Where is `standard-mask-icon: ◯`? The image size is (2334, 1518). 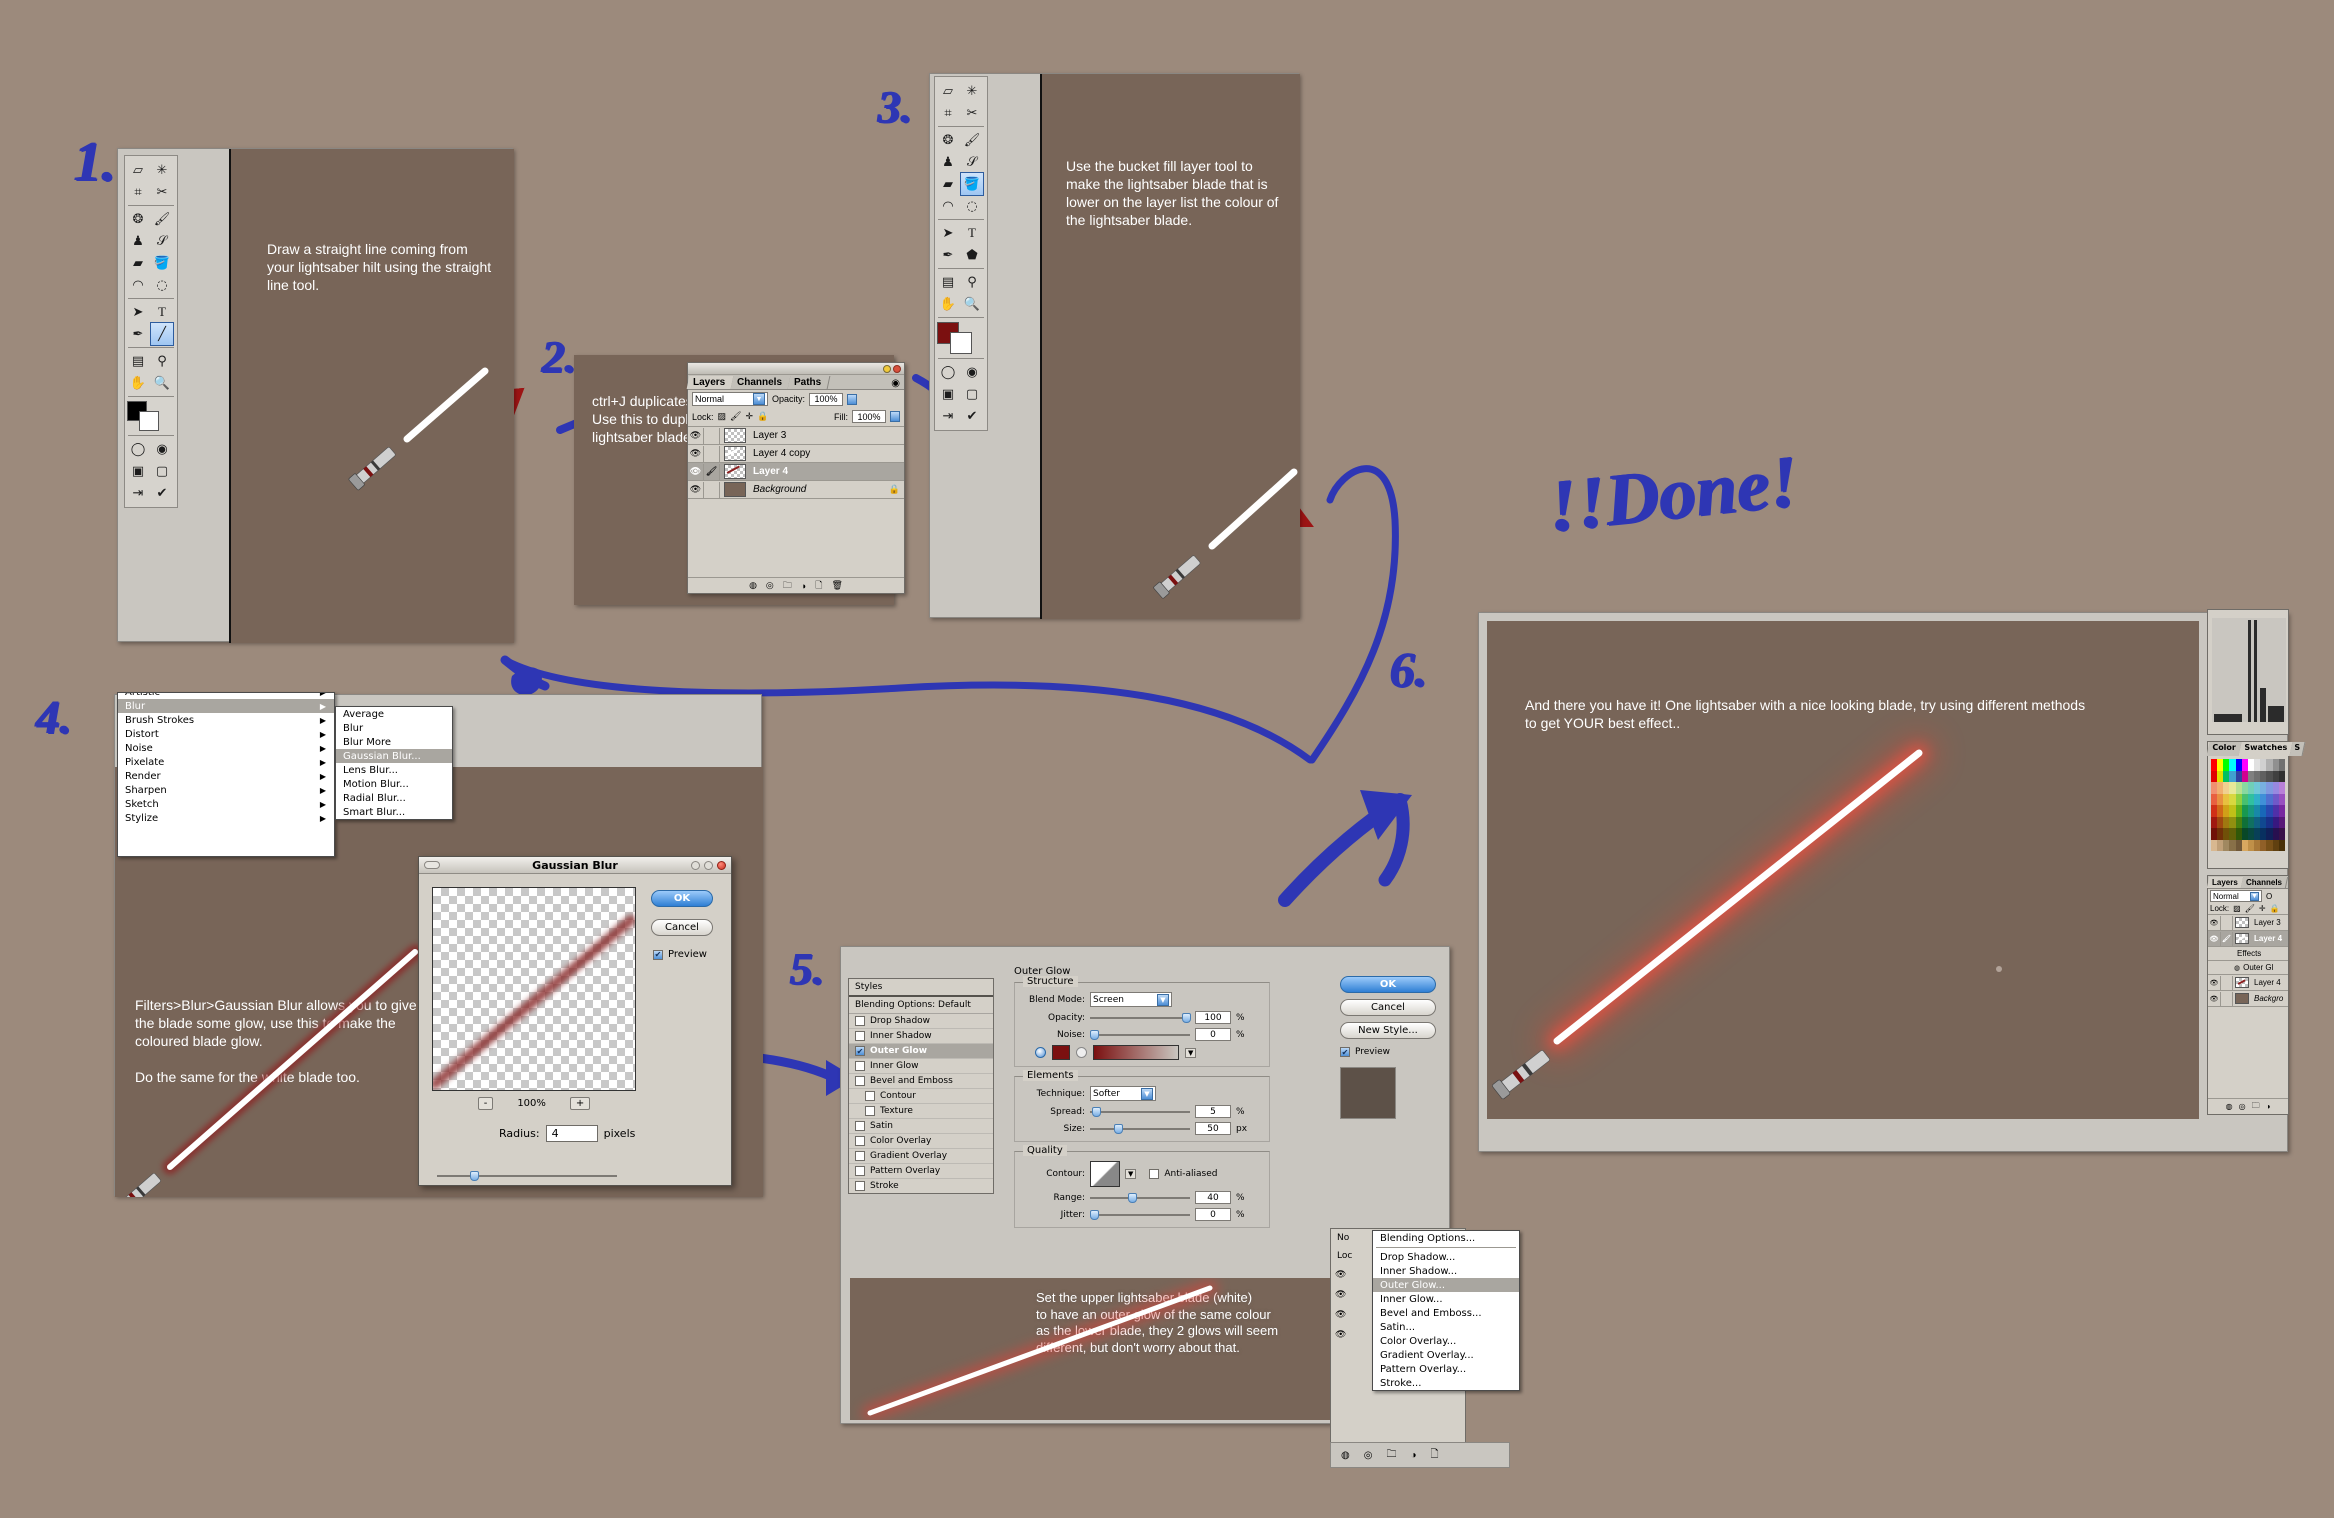 standard-mask-icon: ◯ is located at coordinates (138, 449).